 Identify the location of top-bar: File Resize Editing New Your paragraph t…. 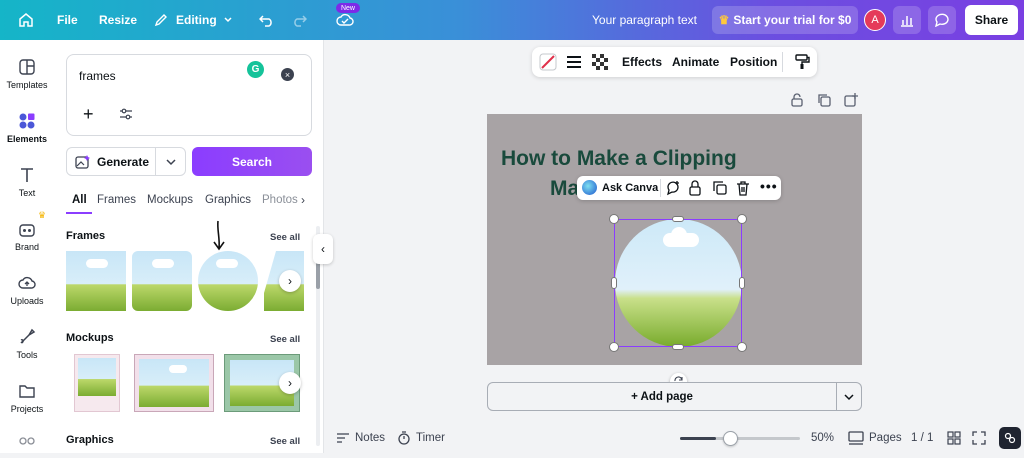
(512, 20).